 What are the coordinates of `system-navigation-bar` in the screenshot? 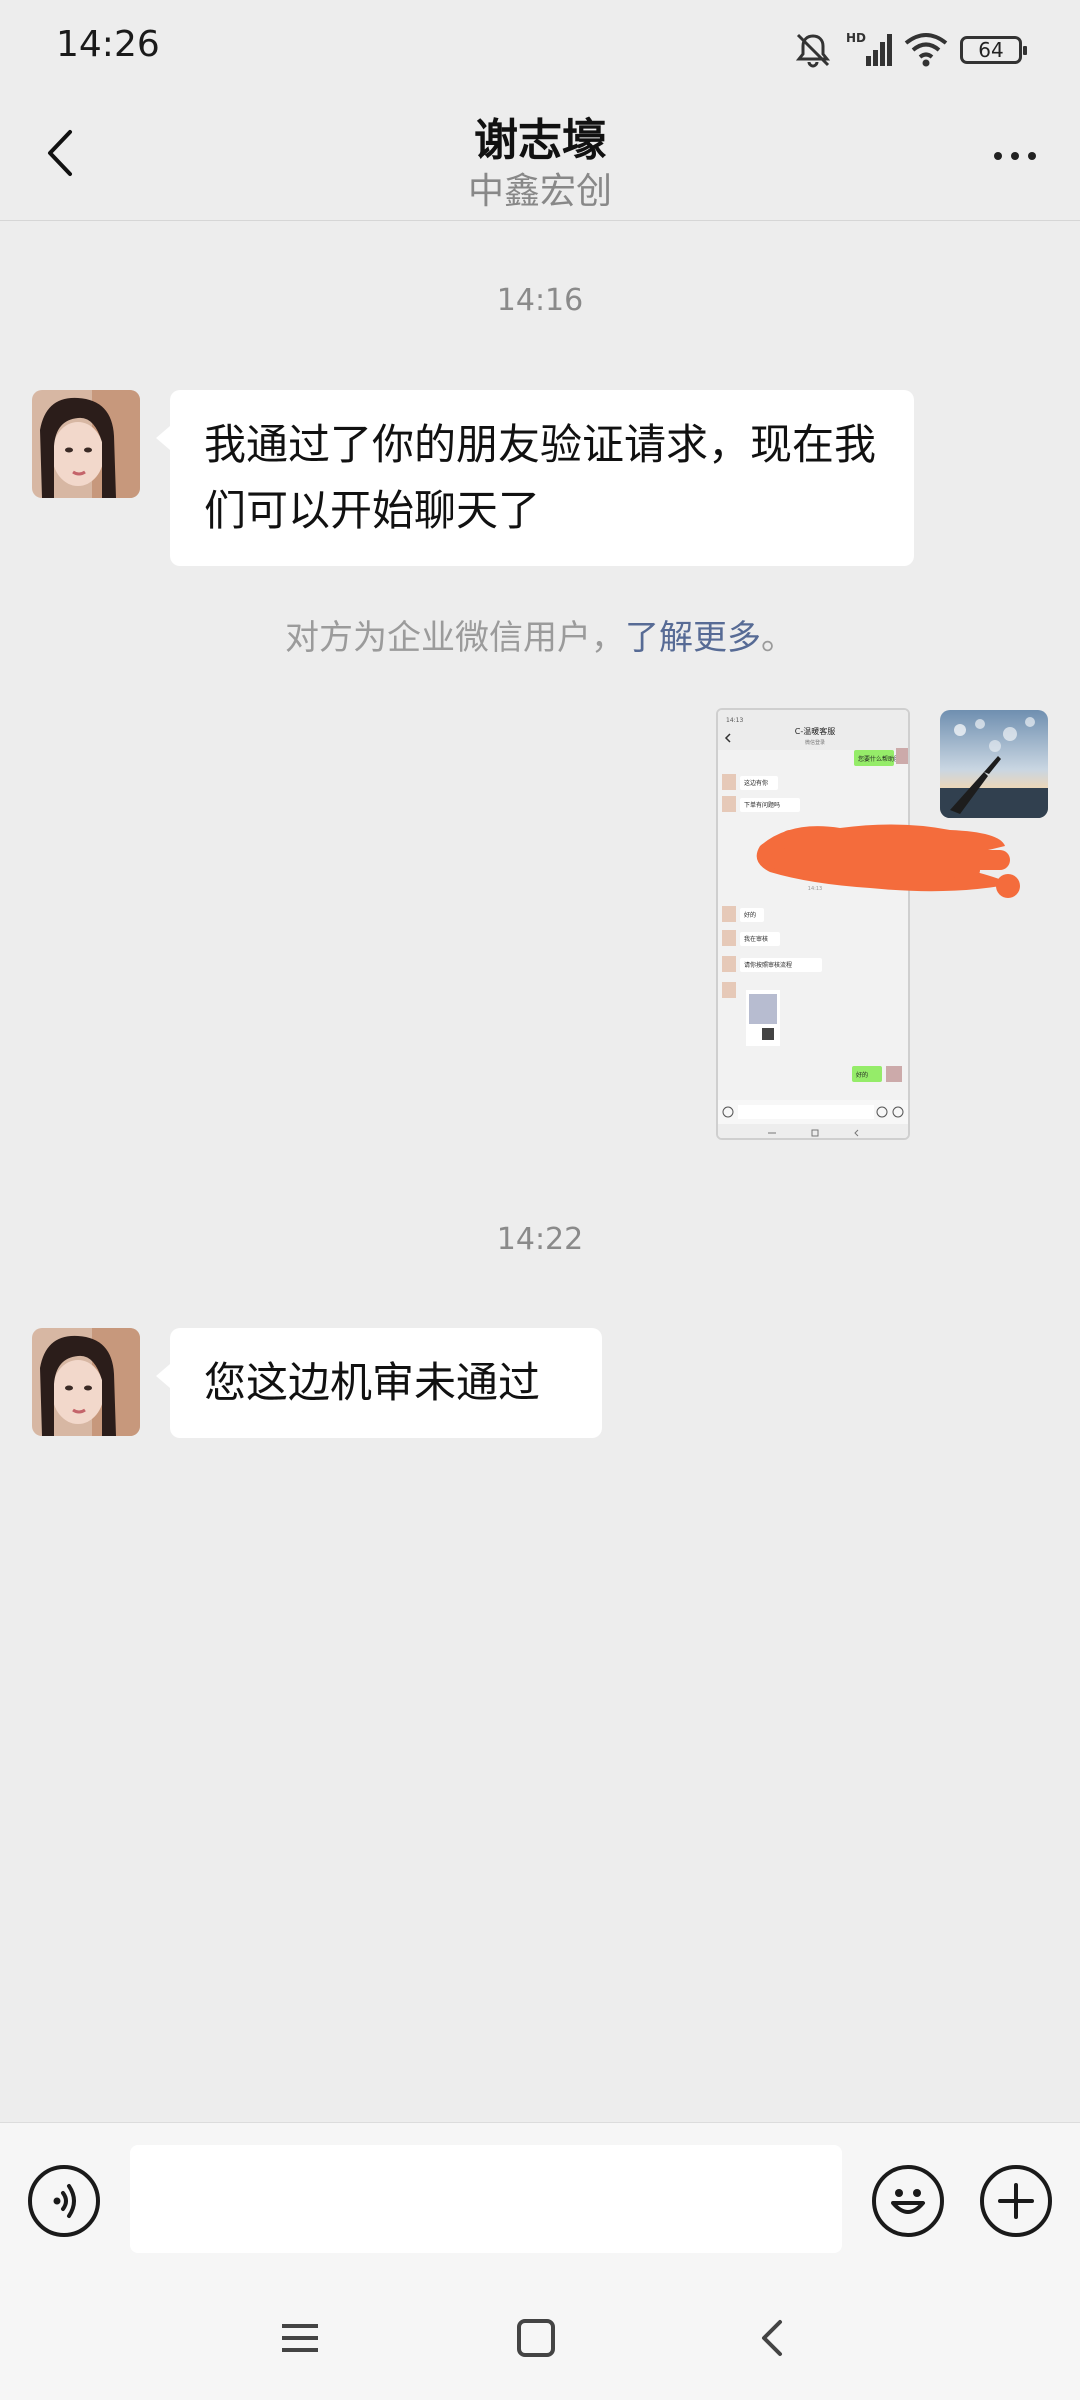 It's located at (540, 2339).